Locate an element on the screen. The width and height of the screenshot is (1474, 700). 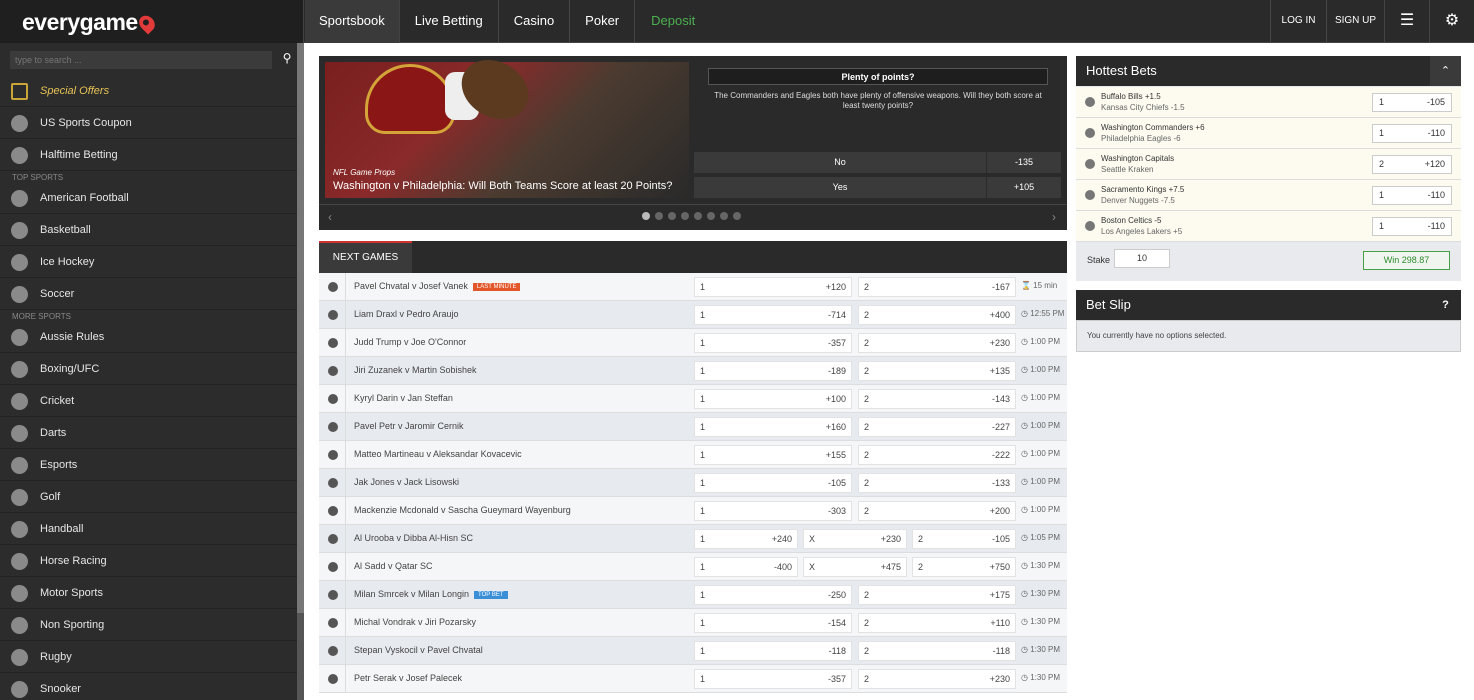
odds-button: 1 -154 is located at coordinates (773, 623).